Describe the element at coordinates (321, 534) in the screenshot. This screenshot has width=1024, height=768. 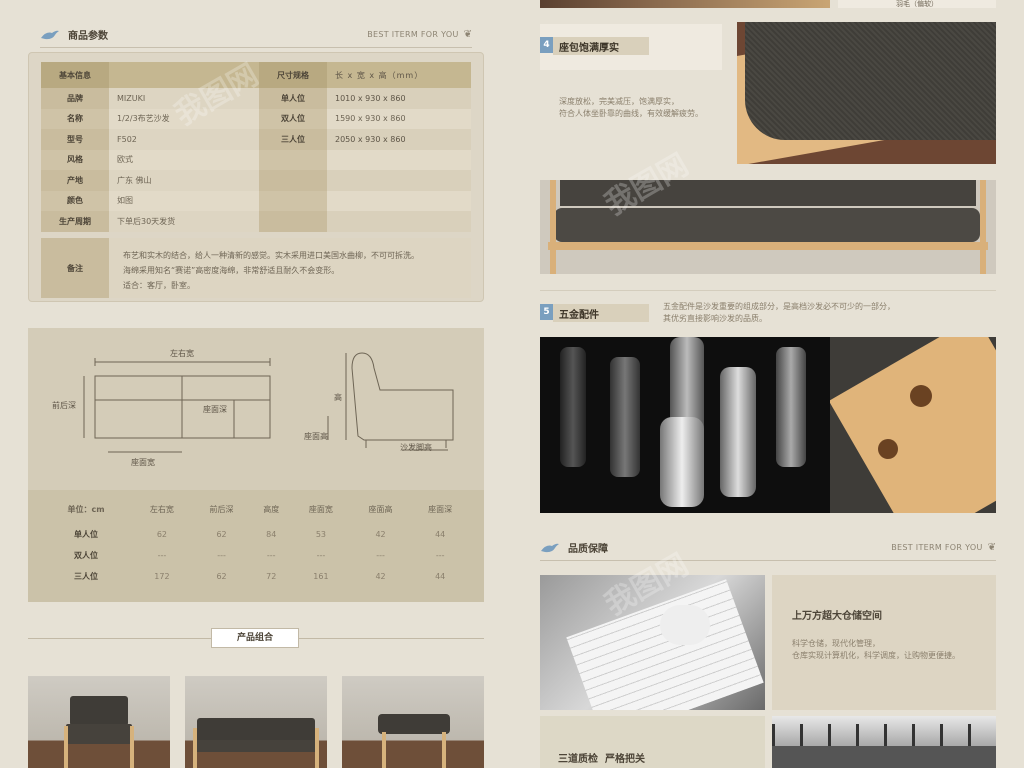
I see `dim-cell: 53` at that location.